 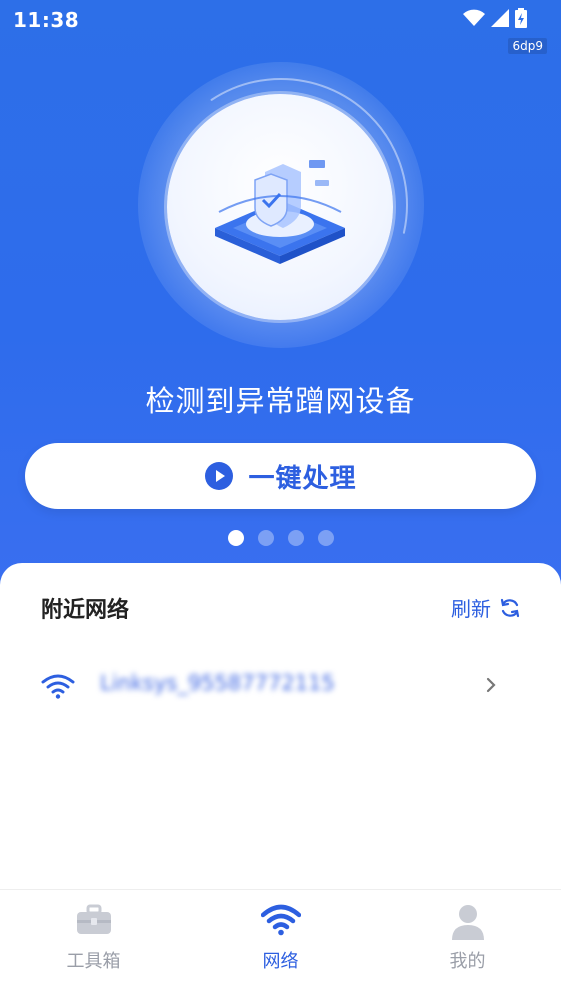 What do you see at coordinates (219, 476) in the screenshot?
I see `play-icon` at bounding box center [219, 476].